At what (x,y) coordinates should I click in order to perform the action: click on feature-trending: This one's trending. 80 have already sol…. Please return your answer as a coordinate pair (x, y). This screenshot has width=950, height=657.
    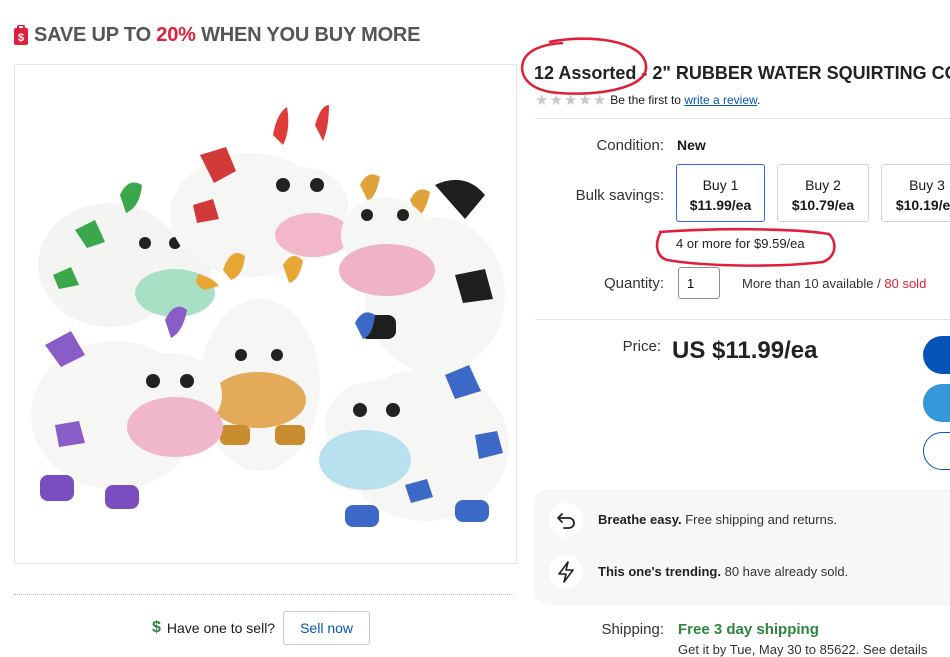
    Looking at the image, I should click on (723, 571).